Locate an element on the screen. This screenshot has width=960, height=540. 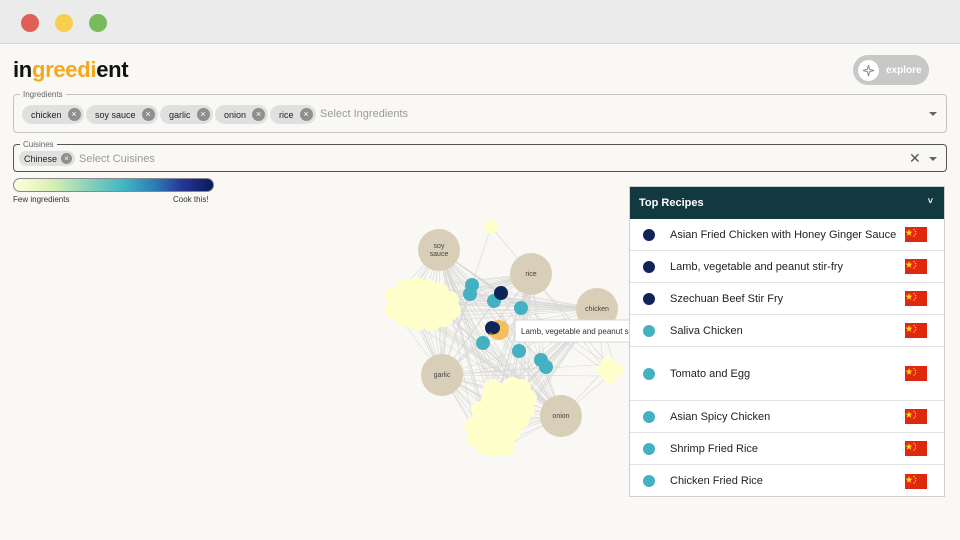
cuisine-chip-chinese: Chinese × is located at coordinates (47, 158).